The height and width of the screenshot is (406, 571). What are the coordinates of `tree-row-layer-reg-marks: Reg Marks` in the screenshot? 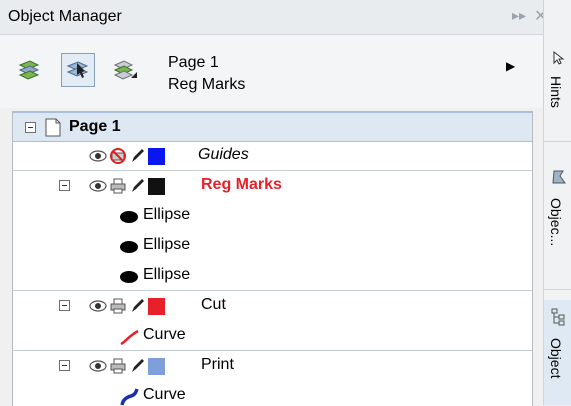 It's located at (272, 186).